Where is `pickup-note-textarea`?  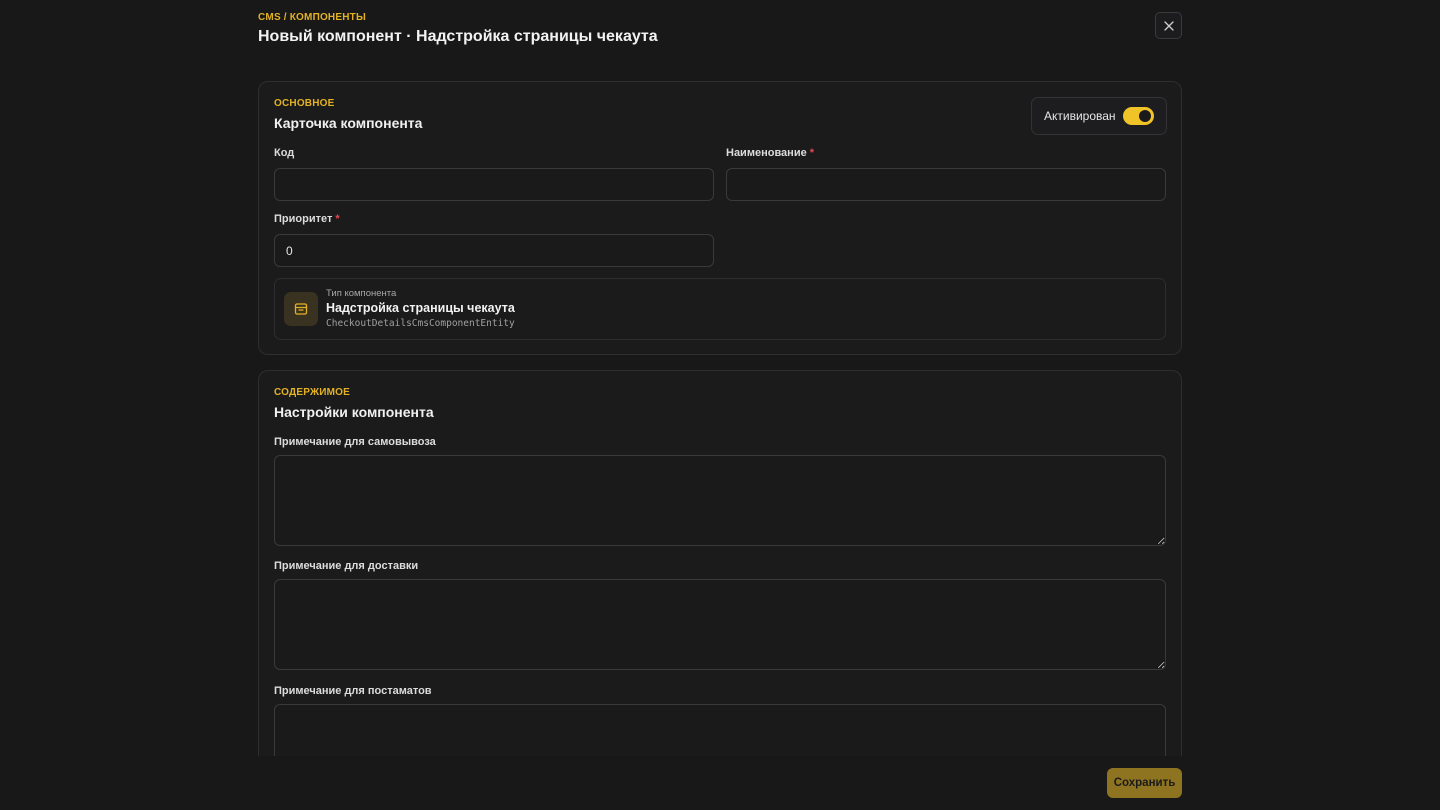
pickup-note-textarea is located at coordinates (720, 500).